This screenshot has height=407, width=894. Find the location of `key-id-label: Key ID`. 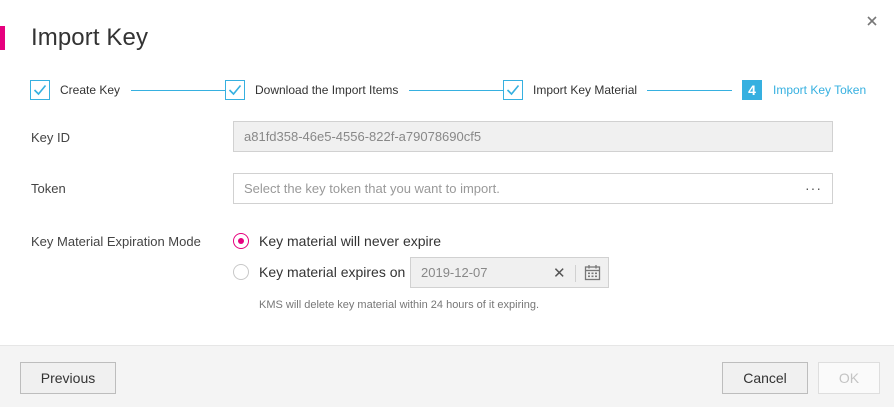

key-id-label: Key ID is located at coordinates (51, 137).